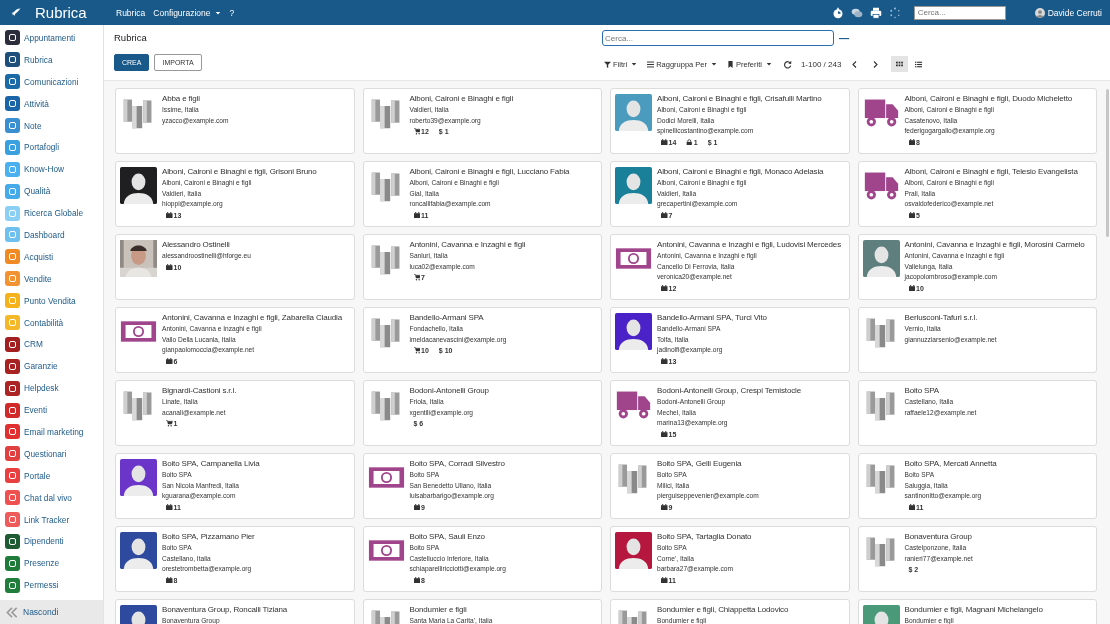  Describe the element at coordinates (51, 278) in the screenshot. I see `sidebar-item: Vendite` at that location.